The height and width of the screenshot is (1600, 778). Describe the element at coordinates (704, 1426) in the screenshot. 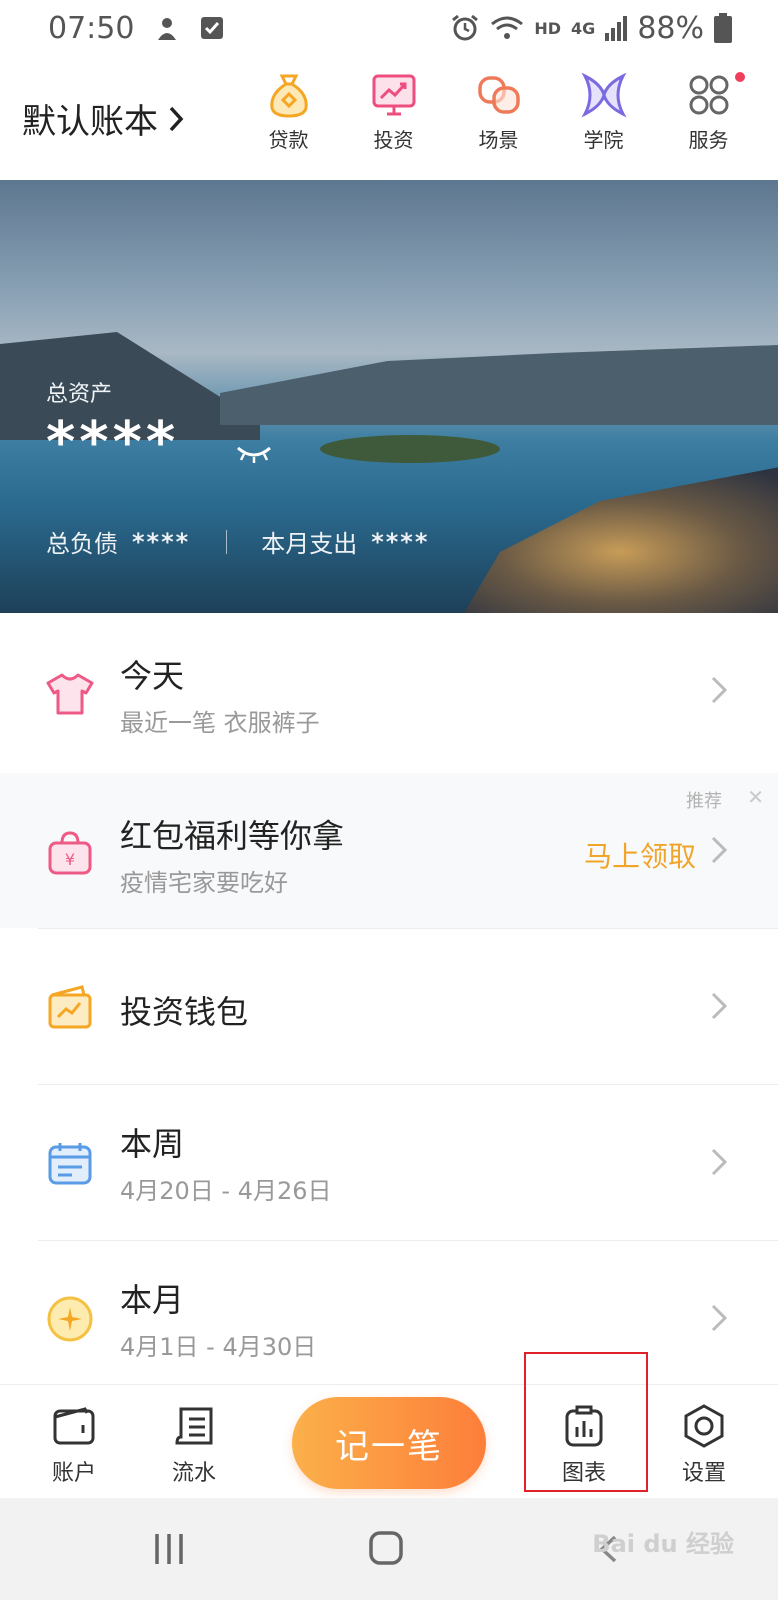

I see `hexagon-settings-icon` at that location.